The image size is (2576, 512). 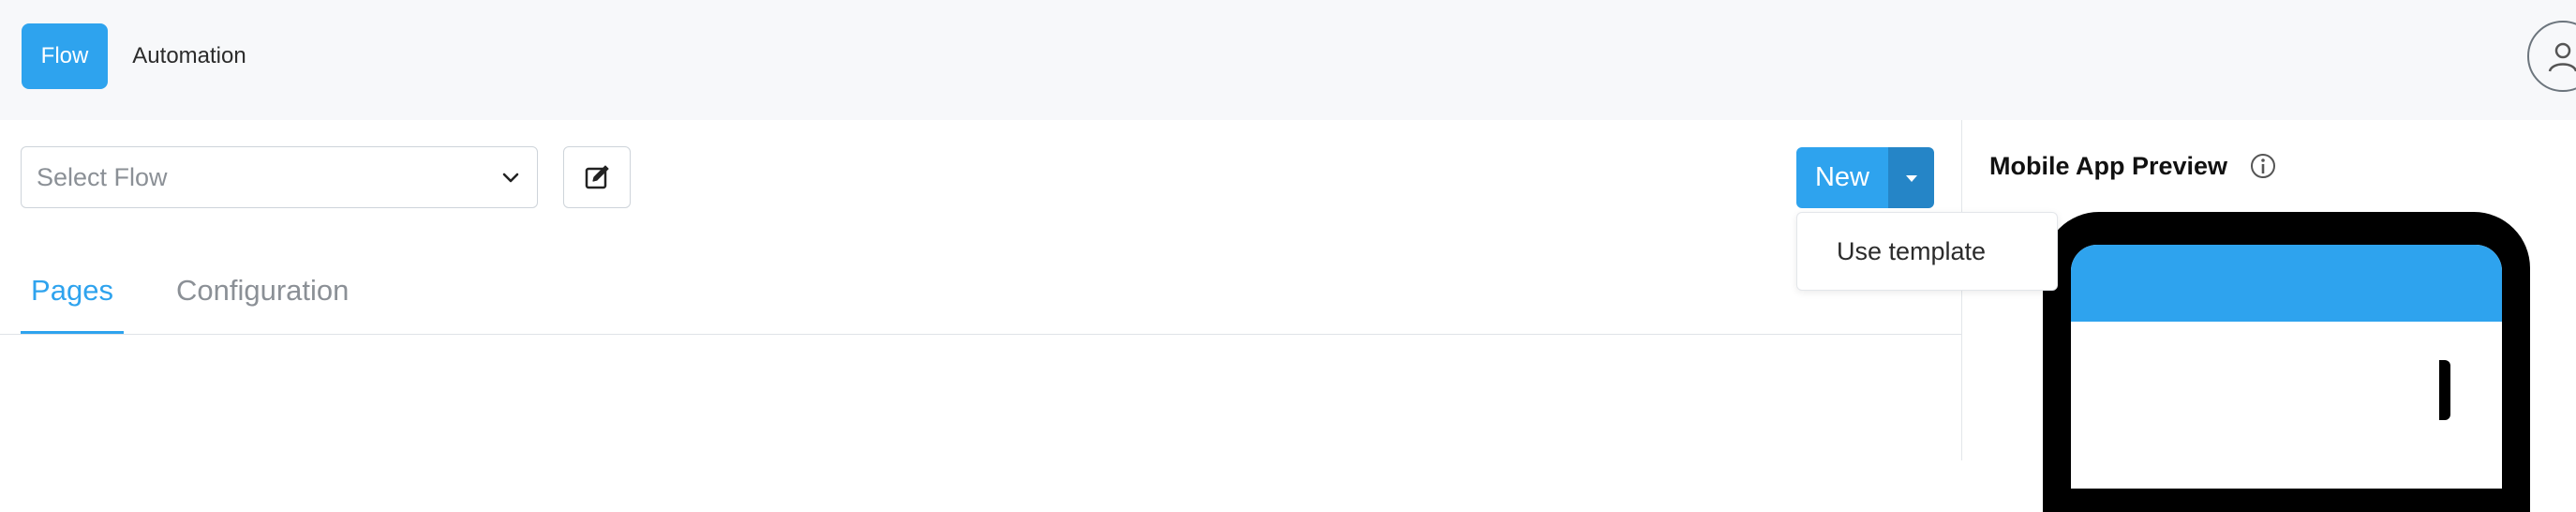 What do you see at coordinates (2562, 57) in the screenshot?
I see `user-icon` at bounding box center [2562, 57].